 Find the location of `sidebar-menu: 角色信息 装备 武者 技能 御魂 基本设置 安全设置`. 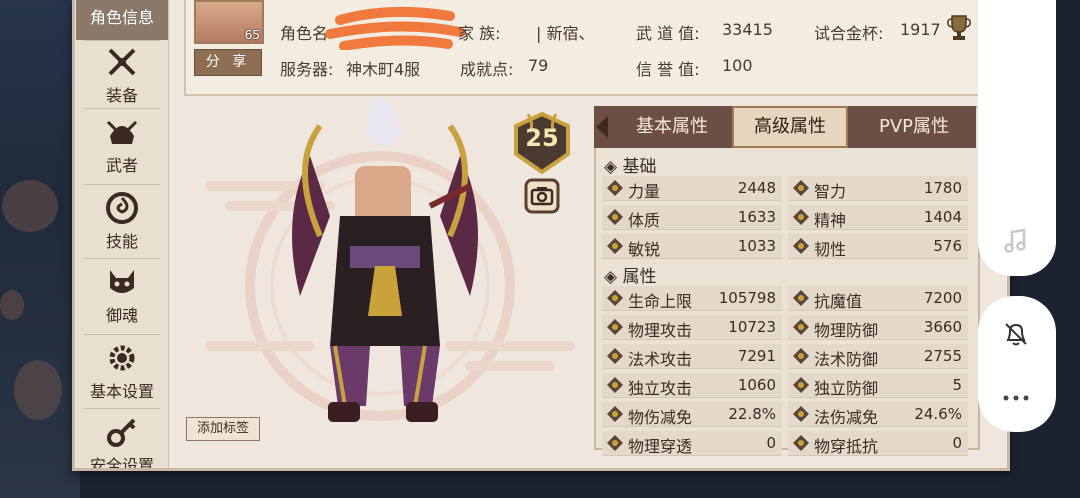

sidebar-menu: 角色信息 装备 武者 技能 御魂 基本设置 安全设置 is located at coordinates (122, 234).